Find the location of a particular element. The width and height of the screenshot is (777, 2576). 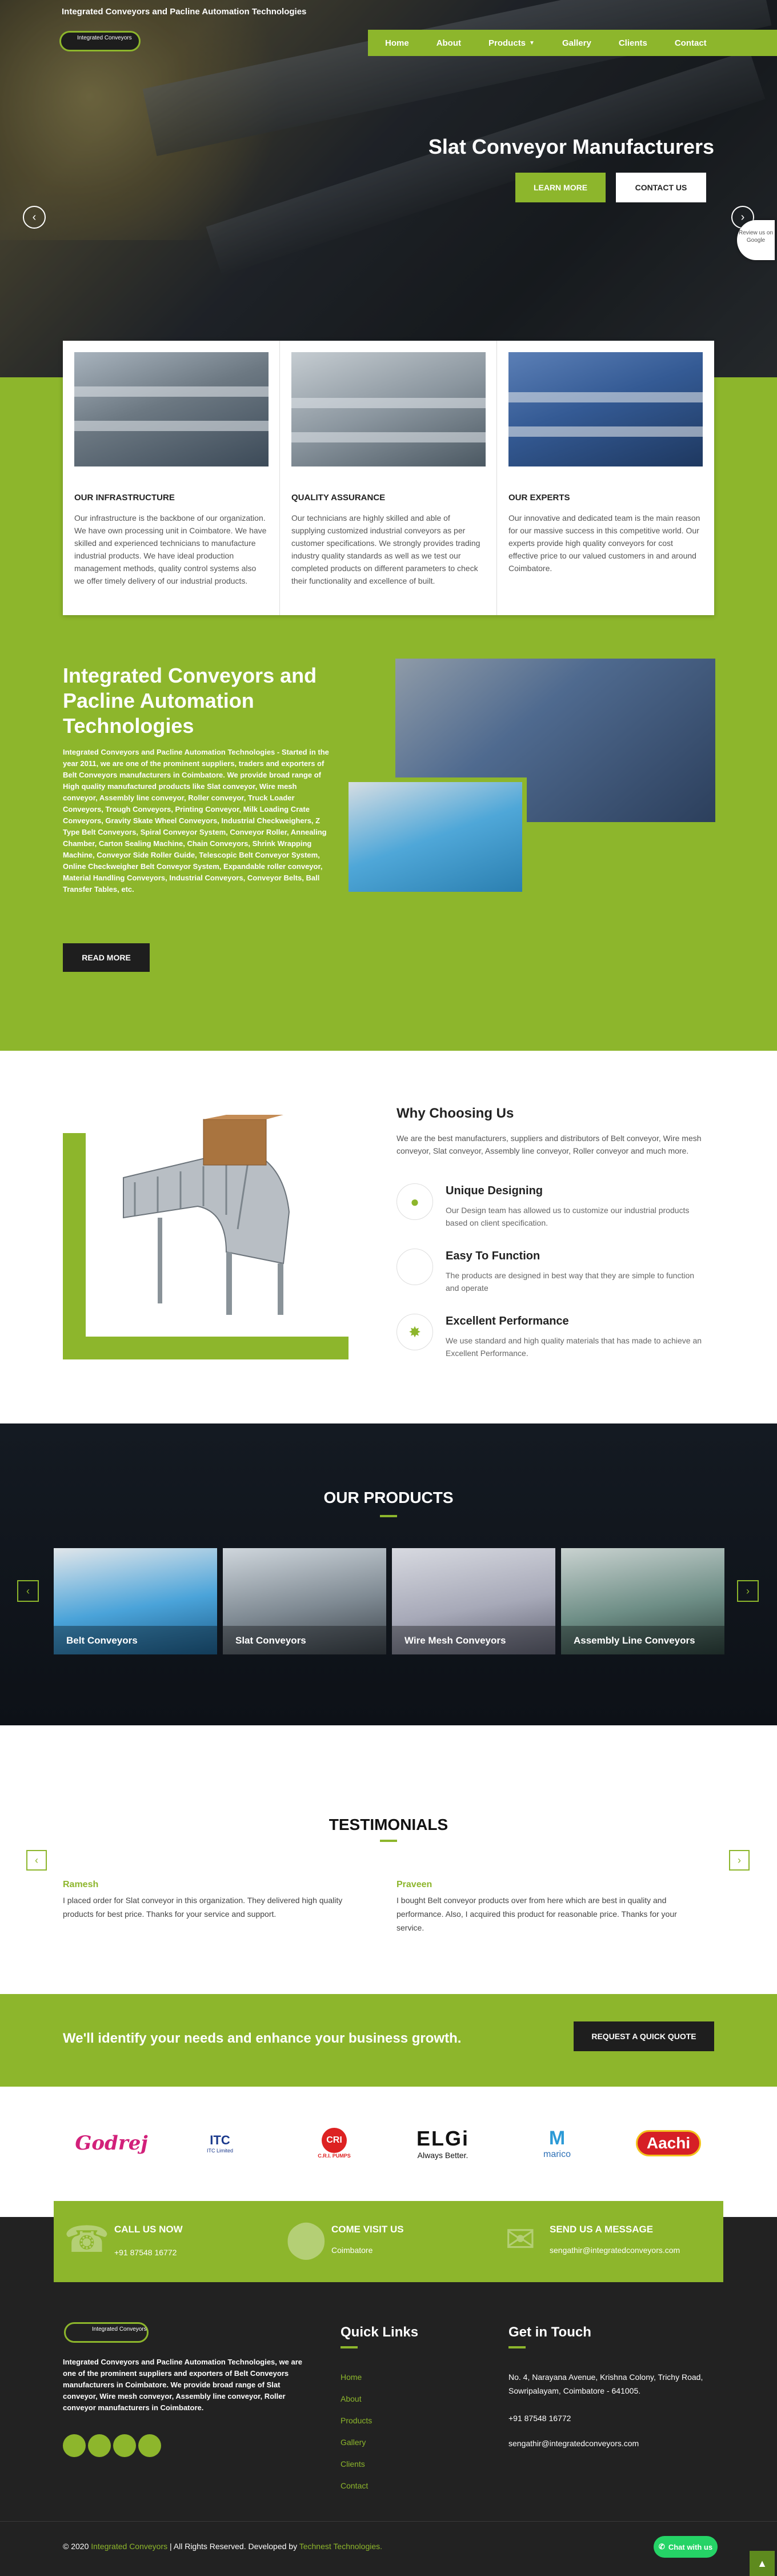

location-icon: ⬤ is located at coordinates (306, 2238).